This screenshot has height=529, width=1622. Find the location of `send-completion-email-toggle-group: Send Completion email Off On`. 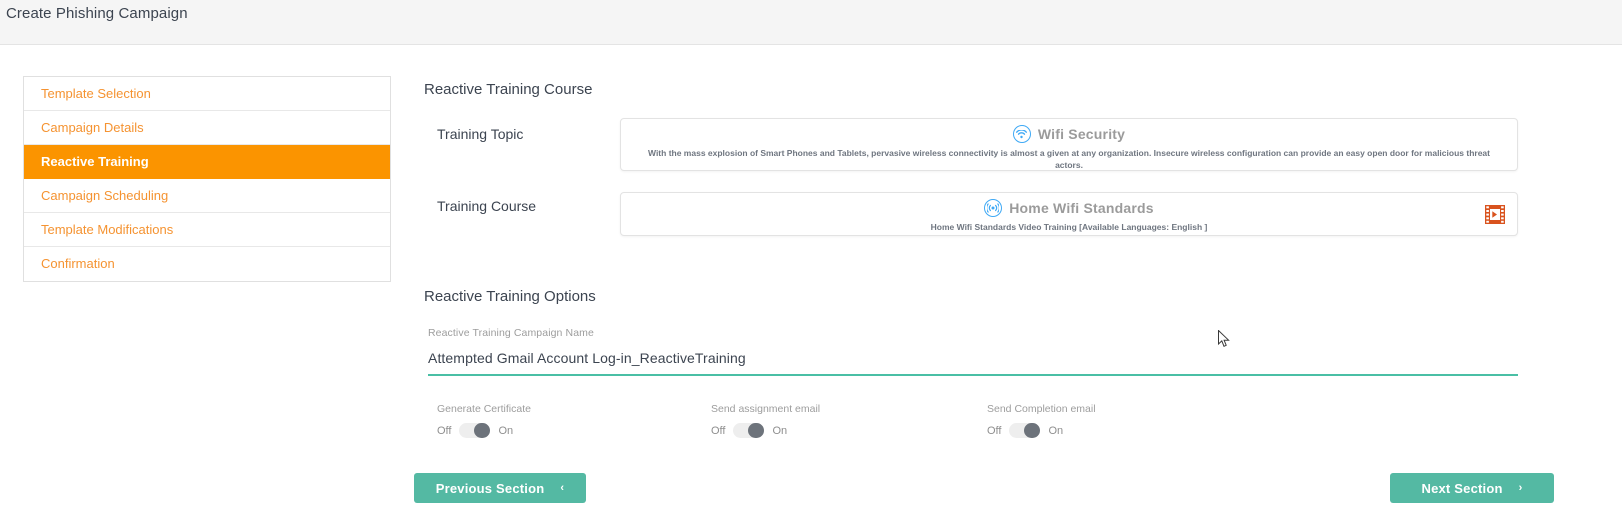

send-completion-email-toggle-group: Send Completion email Off On is located at coordinates (1041, 420).